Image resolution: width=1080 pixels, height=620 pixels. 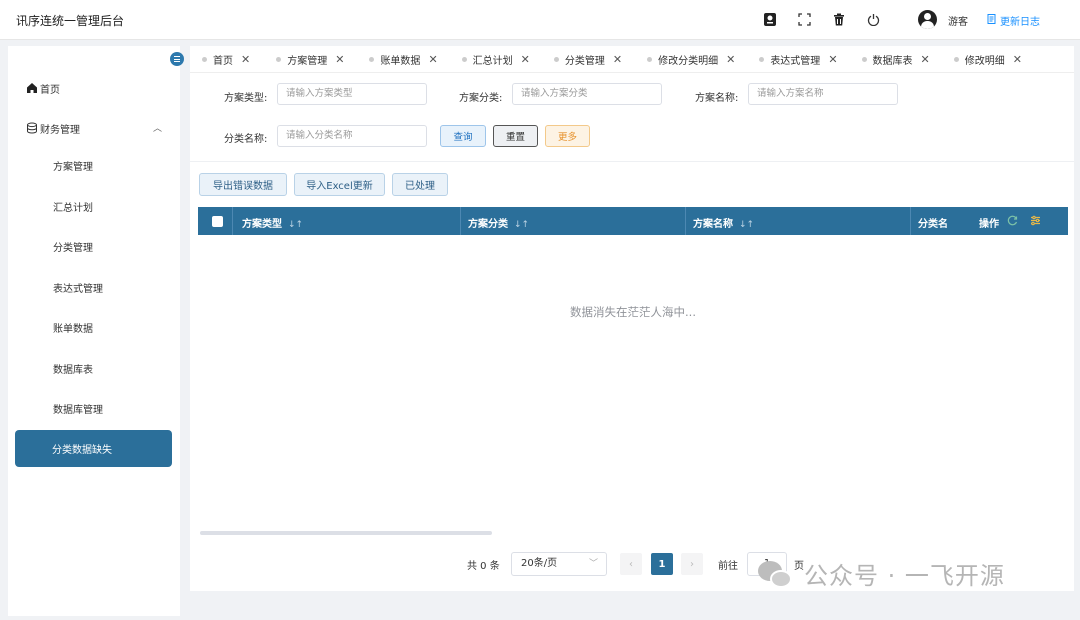 What do you see at coordinates (94, 165) in the screenshot?
I see `sidebar-item-scheme-mgmt: 方案管理` at bounding box center [94, 165].